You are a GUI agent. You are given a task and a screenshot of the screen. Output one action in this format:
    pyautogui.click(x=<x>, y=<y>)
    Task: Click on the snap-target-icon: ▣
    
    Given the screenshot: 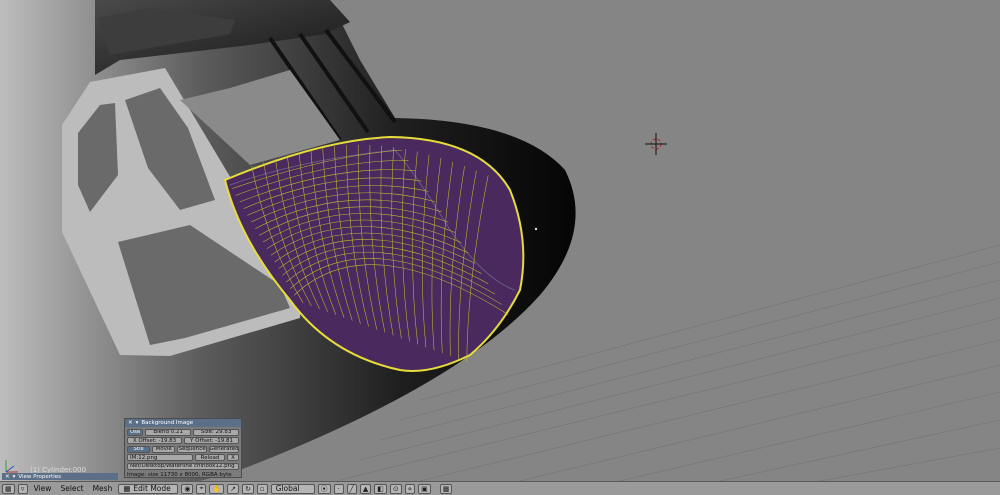 What is the action you would take?
    pyautogui.click(x=424, y=488)
    